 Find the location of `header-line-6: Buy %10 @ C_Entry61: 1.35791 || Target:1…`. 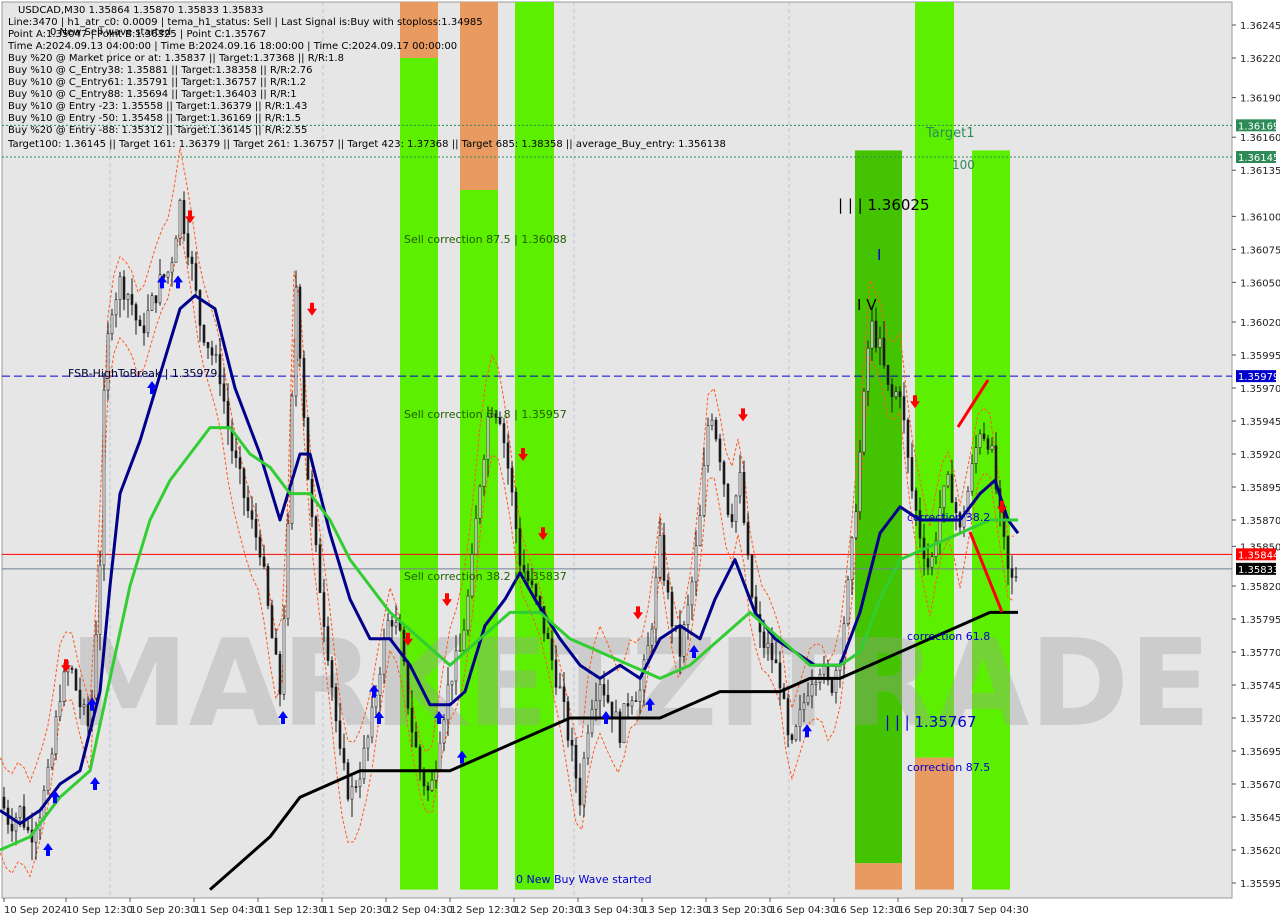

header-line-6: Buy %10 @ C_Entry61: 1.35791 || Target:1… is located at coordinates (157, 82).